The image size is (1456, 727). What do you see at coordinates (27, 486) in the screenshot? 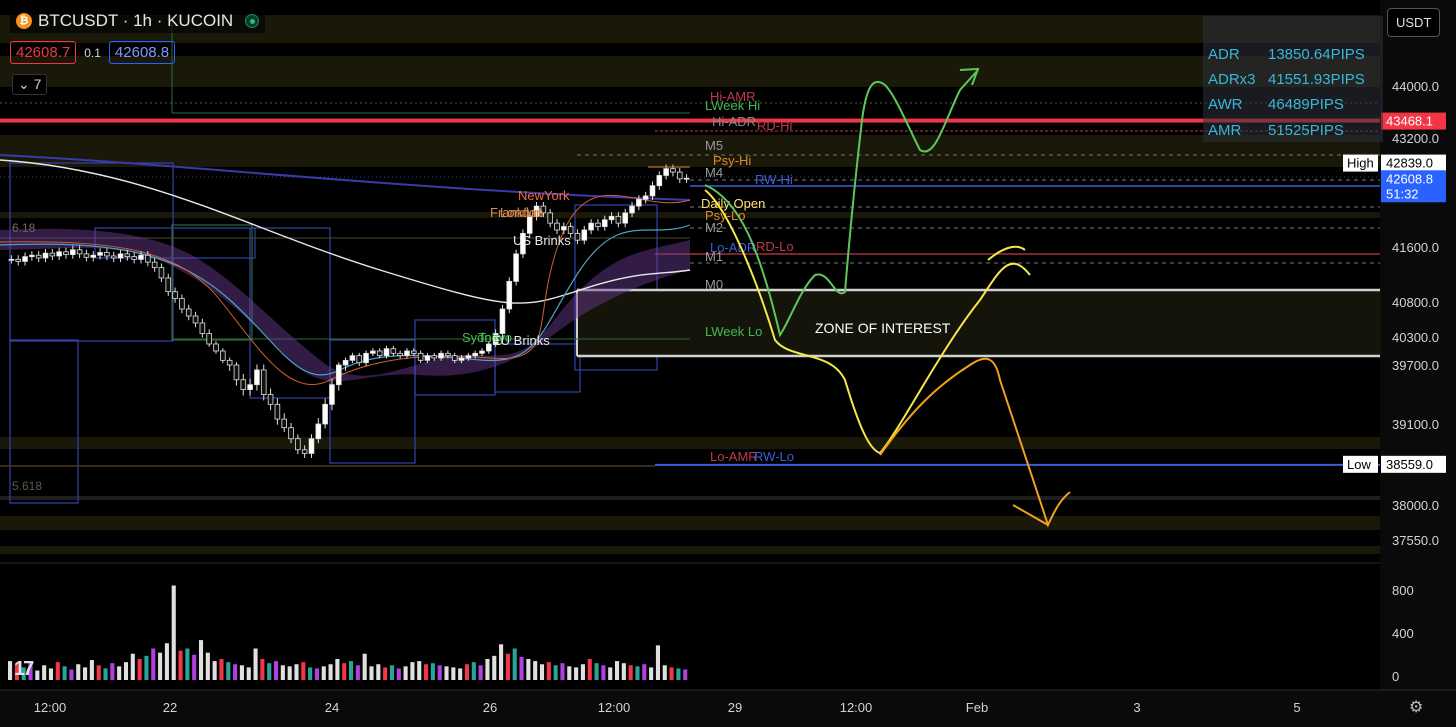
I see `fib-label-bottom: 5.618` at bounding box center [27, 486].